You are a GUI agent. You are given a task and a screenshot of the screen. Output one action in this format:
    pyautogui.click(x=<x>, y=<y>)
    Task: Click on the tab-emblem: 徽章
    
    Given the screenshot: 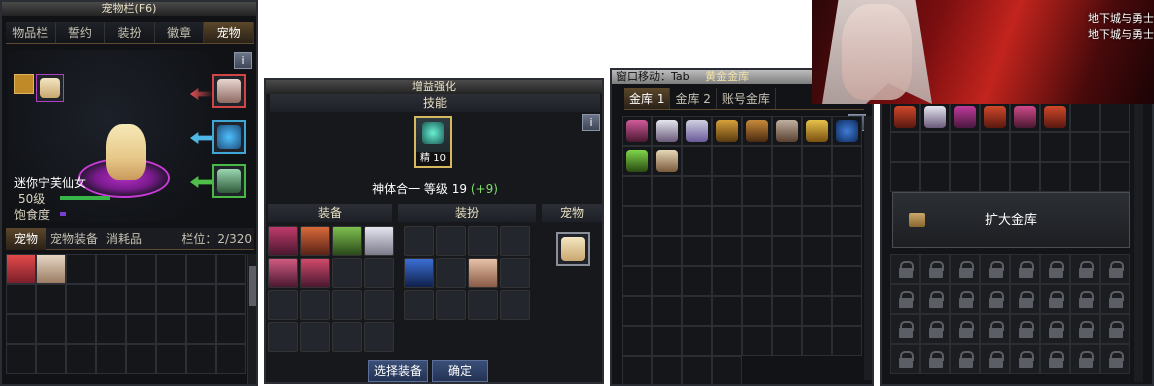 What is the action you would take?
    pyautogui.click(x=179, y=32)
    